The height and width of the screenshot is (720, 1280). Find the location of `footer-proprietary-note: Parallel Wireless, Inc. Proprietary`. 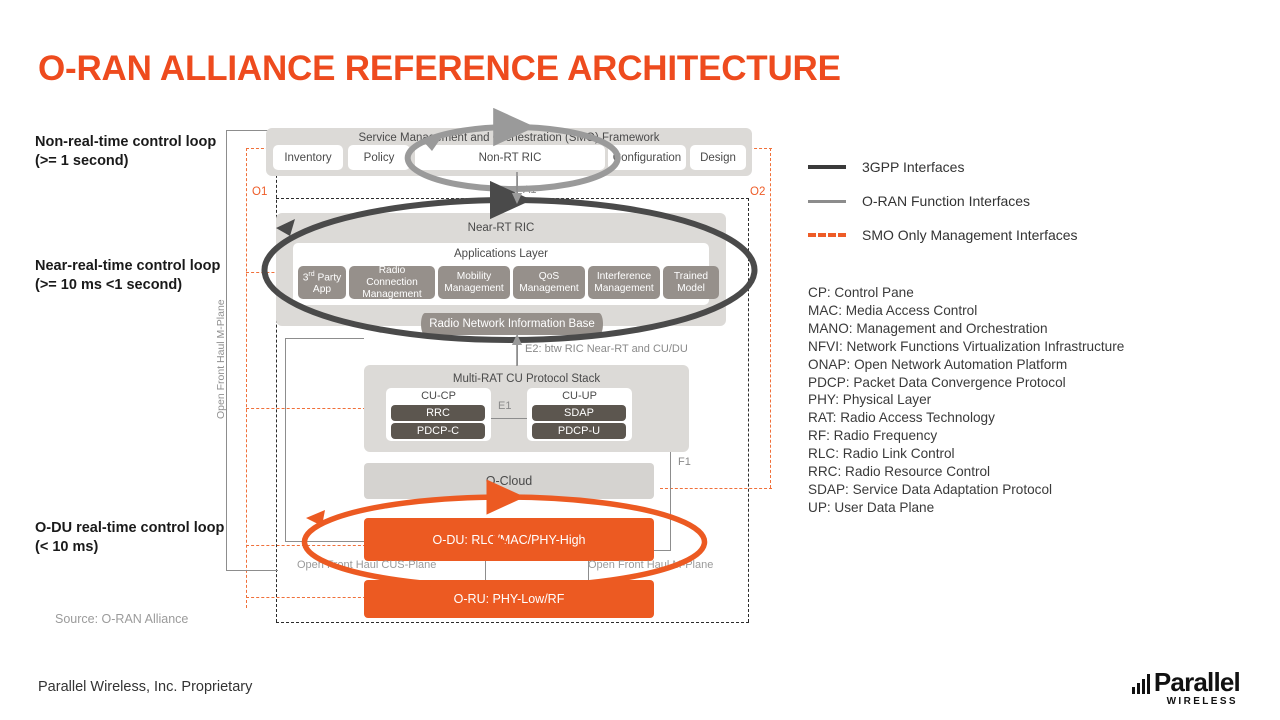

footer-proprietary-note: Parallel Wireless, Inc. Proprietary is located at coordinates (145, 687).